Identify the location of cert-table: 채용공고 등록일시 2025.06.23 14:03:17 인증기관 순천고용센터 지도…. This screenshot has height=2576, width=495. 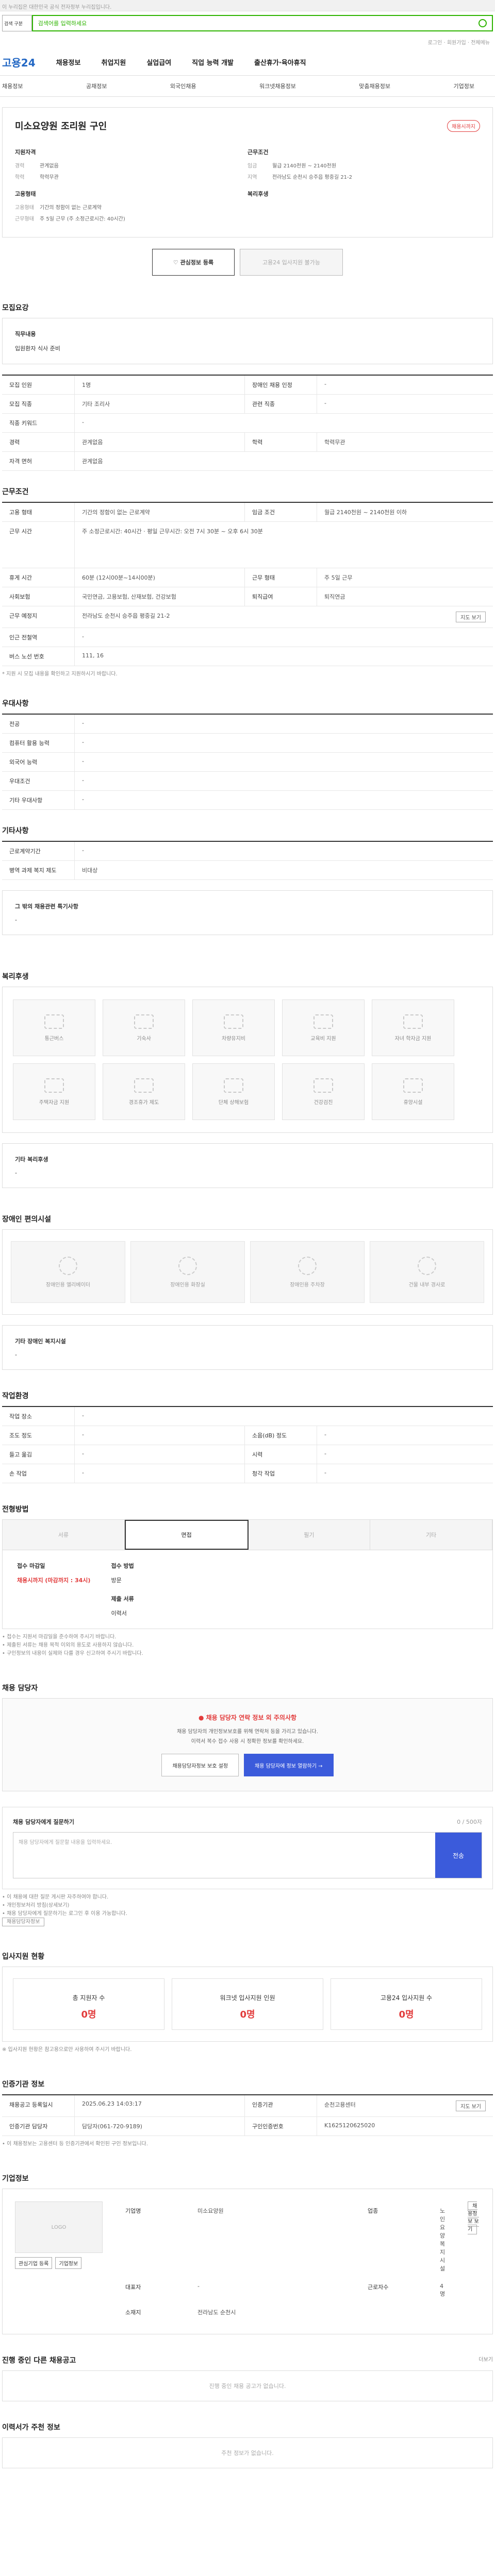
(247, 2115).